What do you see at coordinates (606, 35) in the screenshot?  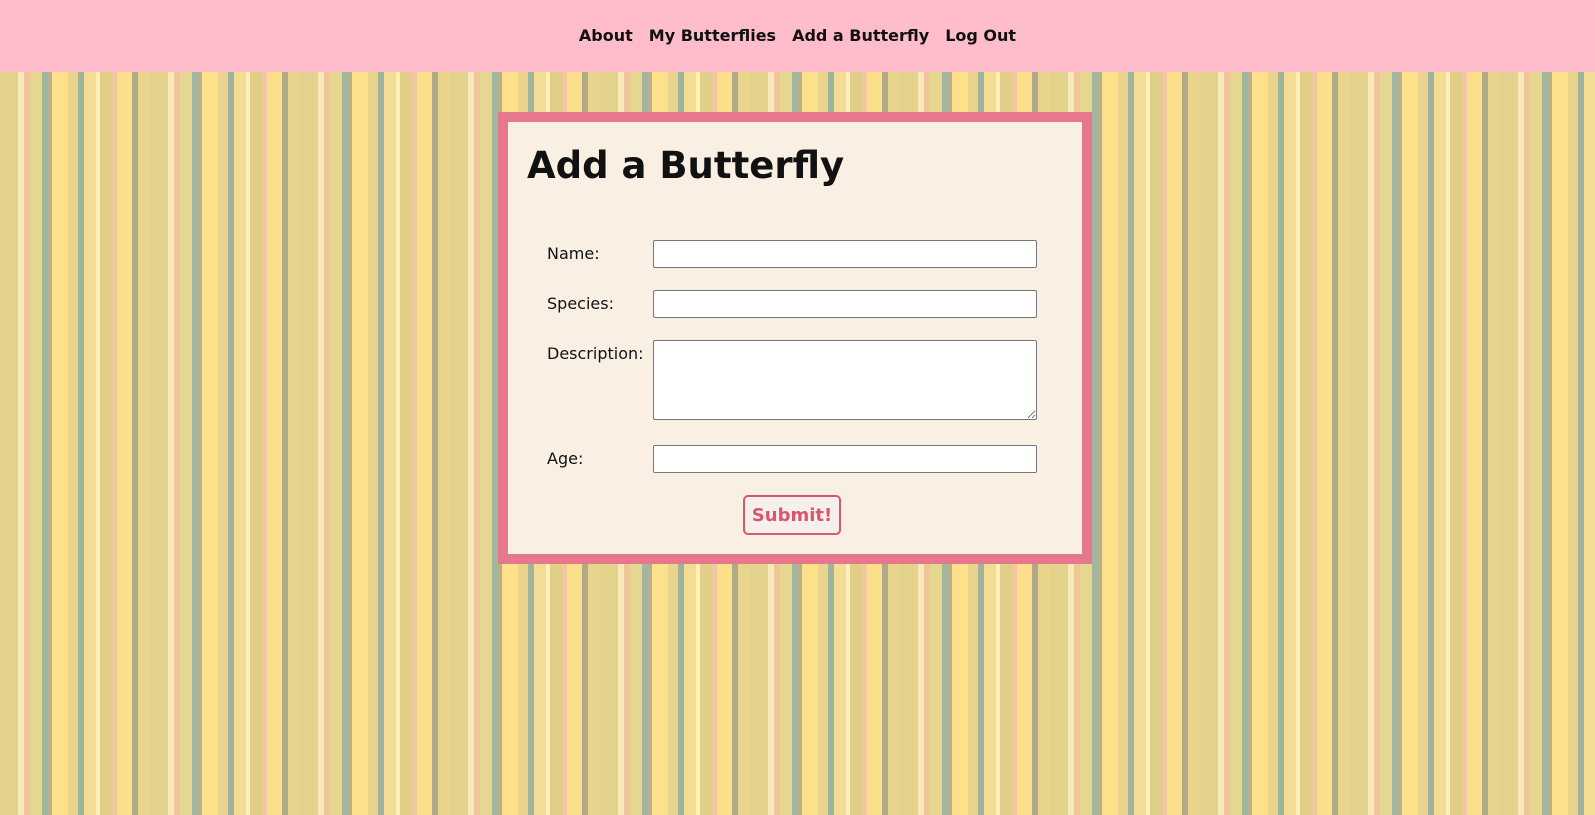 I see `nav-about-link: About` at bounding box center [606, 35].